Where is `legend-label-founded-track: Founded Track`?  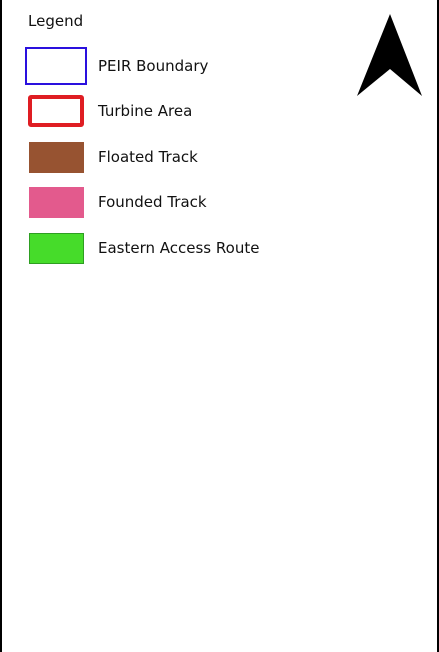
legend-label-founded-track: Founded Track is located at coordinates (152, 202).